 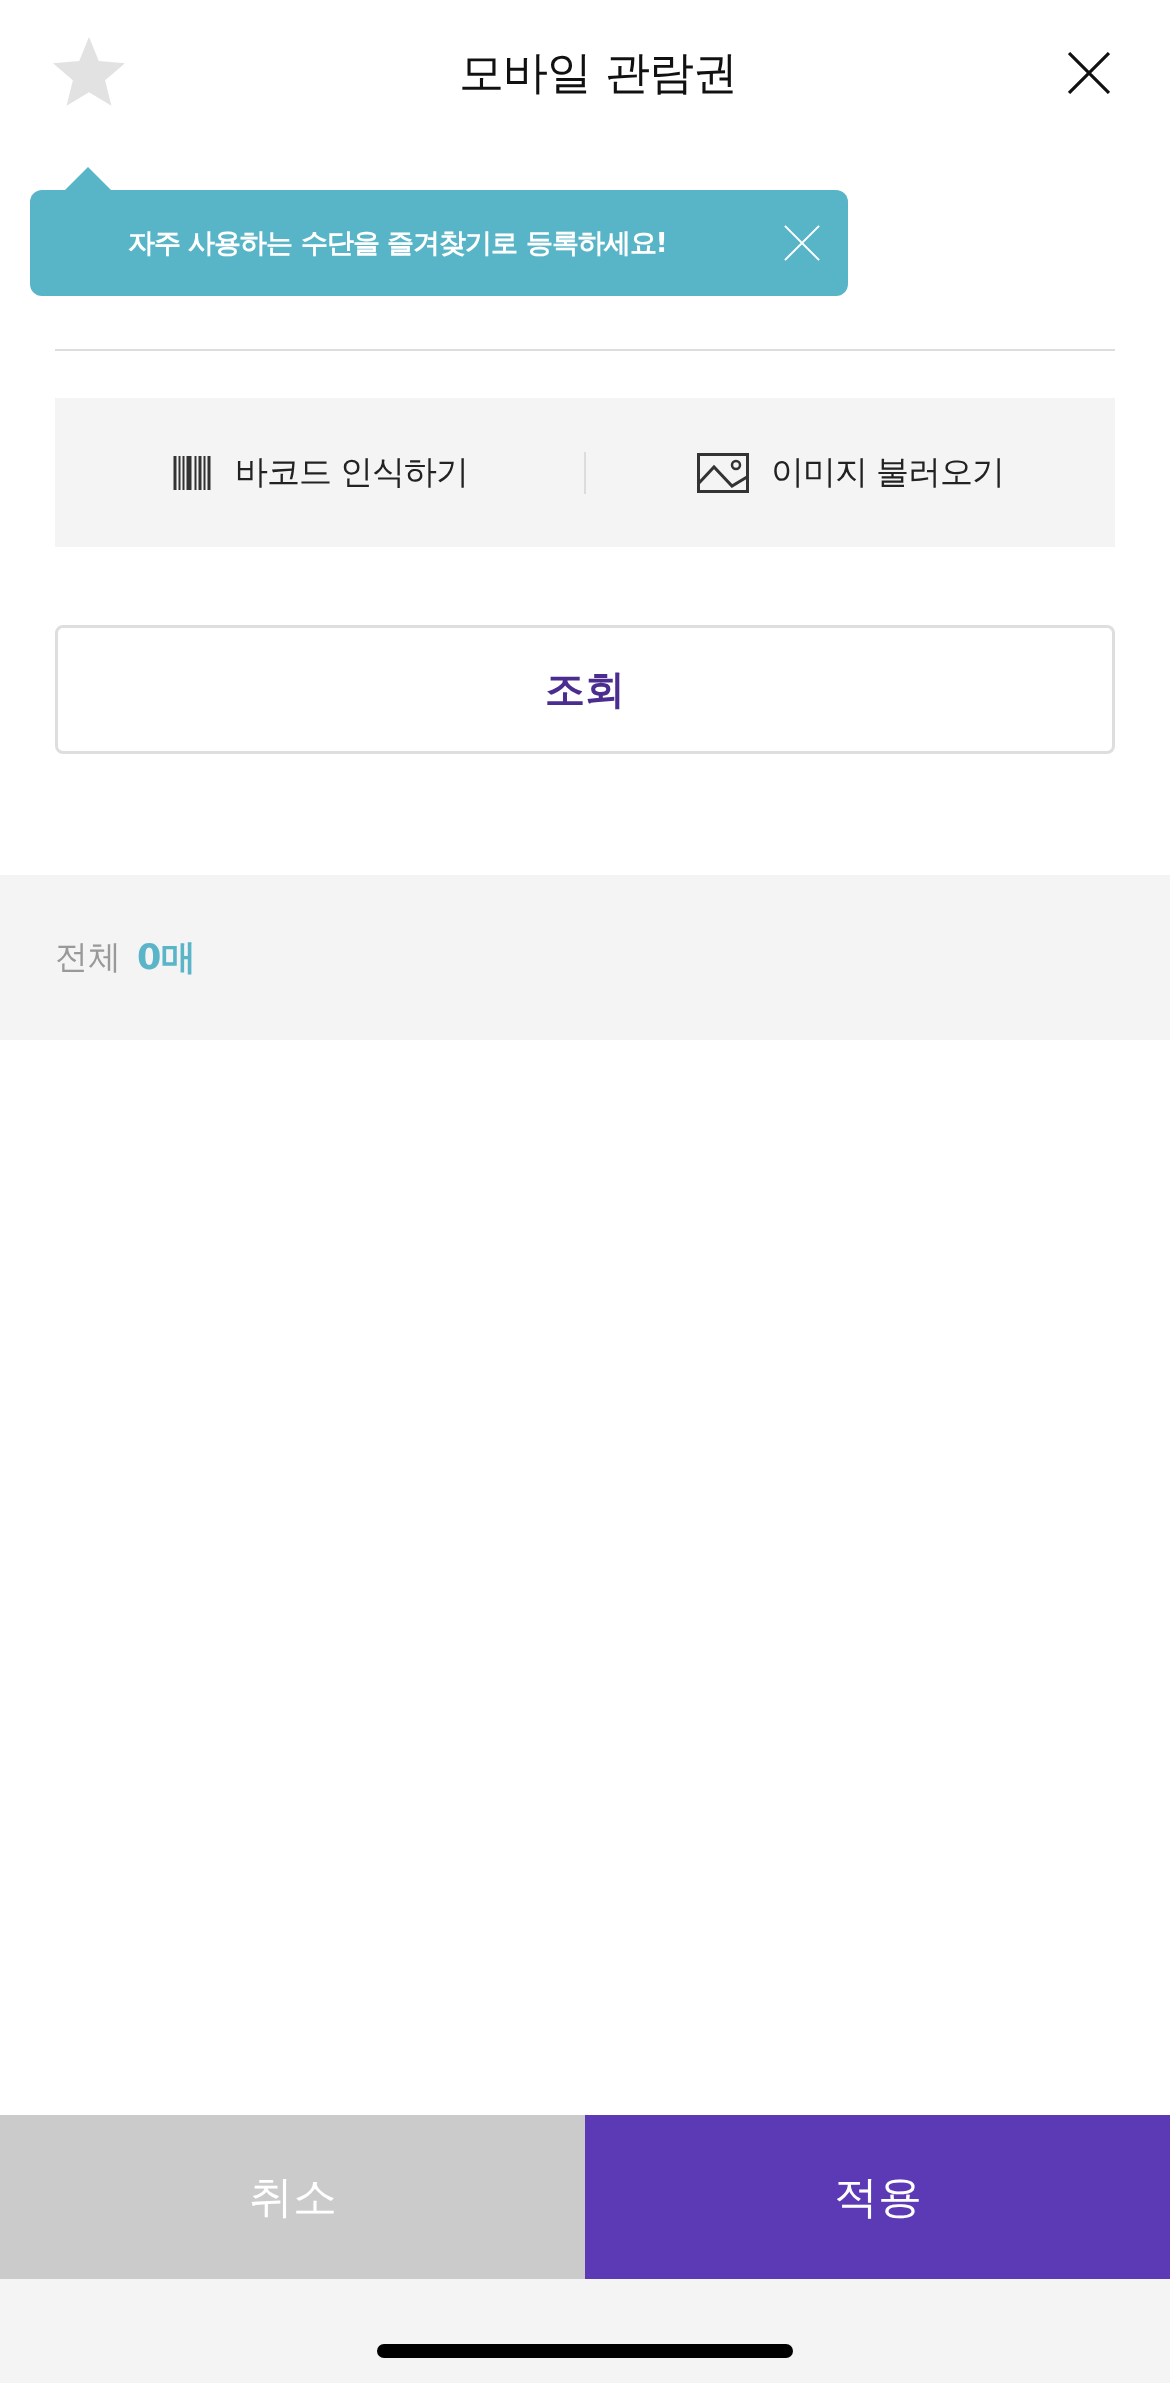 What do you see at coordinates (585, 689) in the screenshot?
I see `lookup-button: 조회` at bounding box center [585, 689].